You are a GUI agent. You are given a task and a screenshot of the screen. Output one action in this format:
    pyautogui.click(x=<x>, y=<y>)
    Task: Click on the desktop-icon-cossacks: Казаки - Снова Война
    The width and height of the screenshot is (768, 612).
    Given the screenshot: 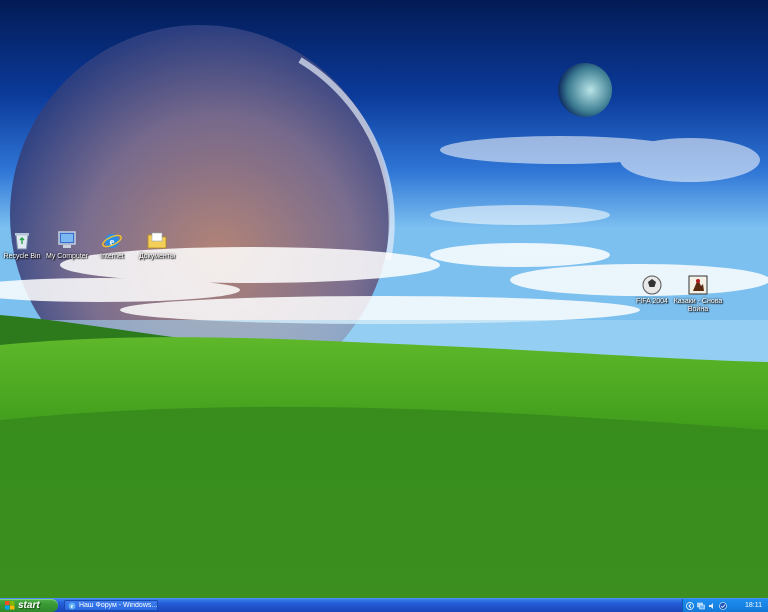 What is the action you would take?
    pyautogui.click(x=698, y=294)
    